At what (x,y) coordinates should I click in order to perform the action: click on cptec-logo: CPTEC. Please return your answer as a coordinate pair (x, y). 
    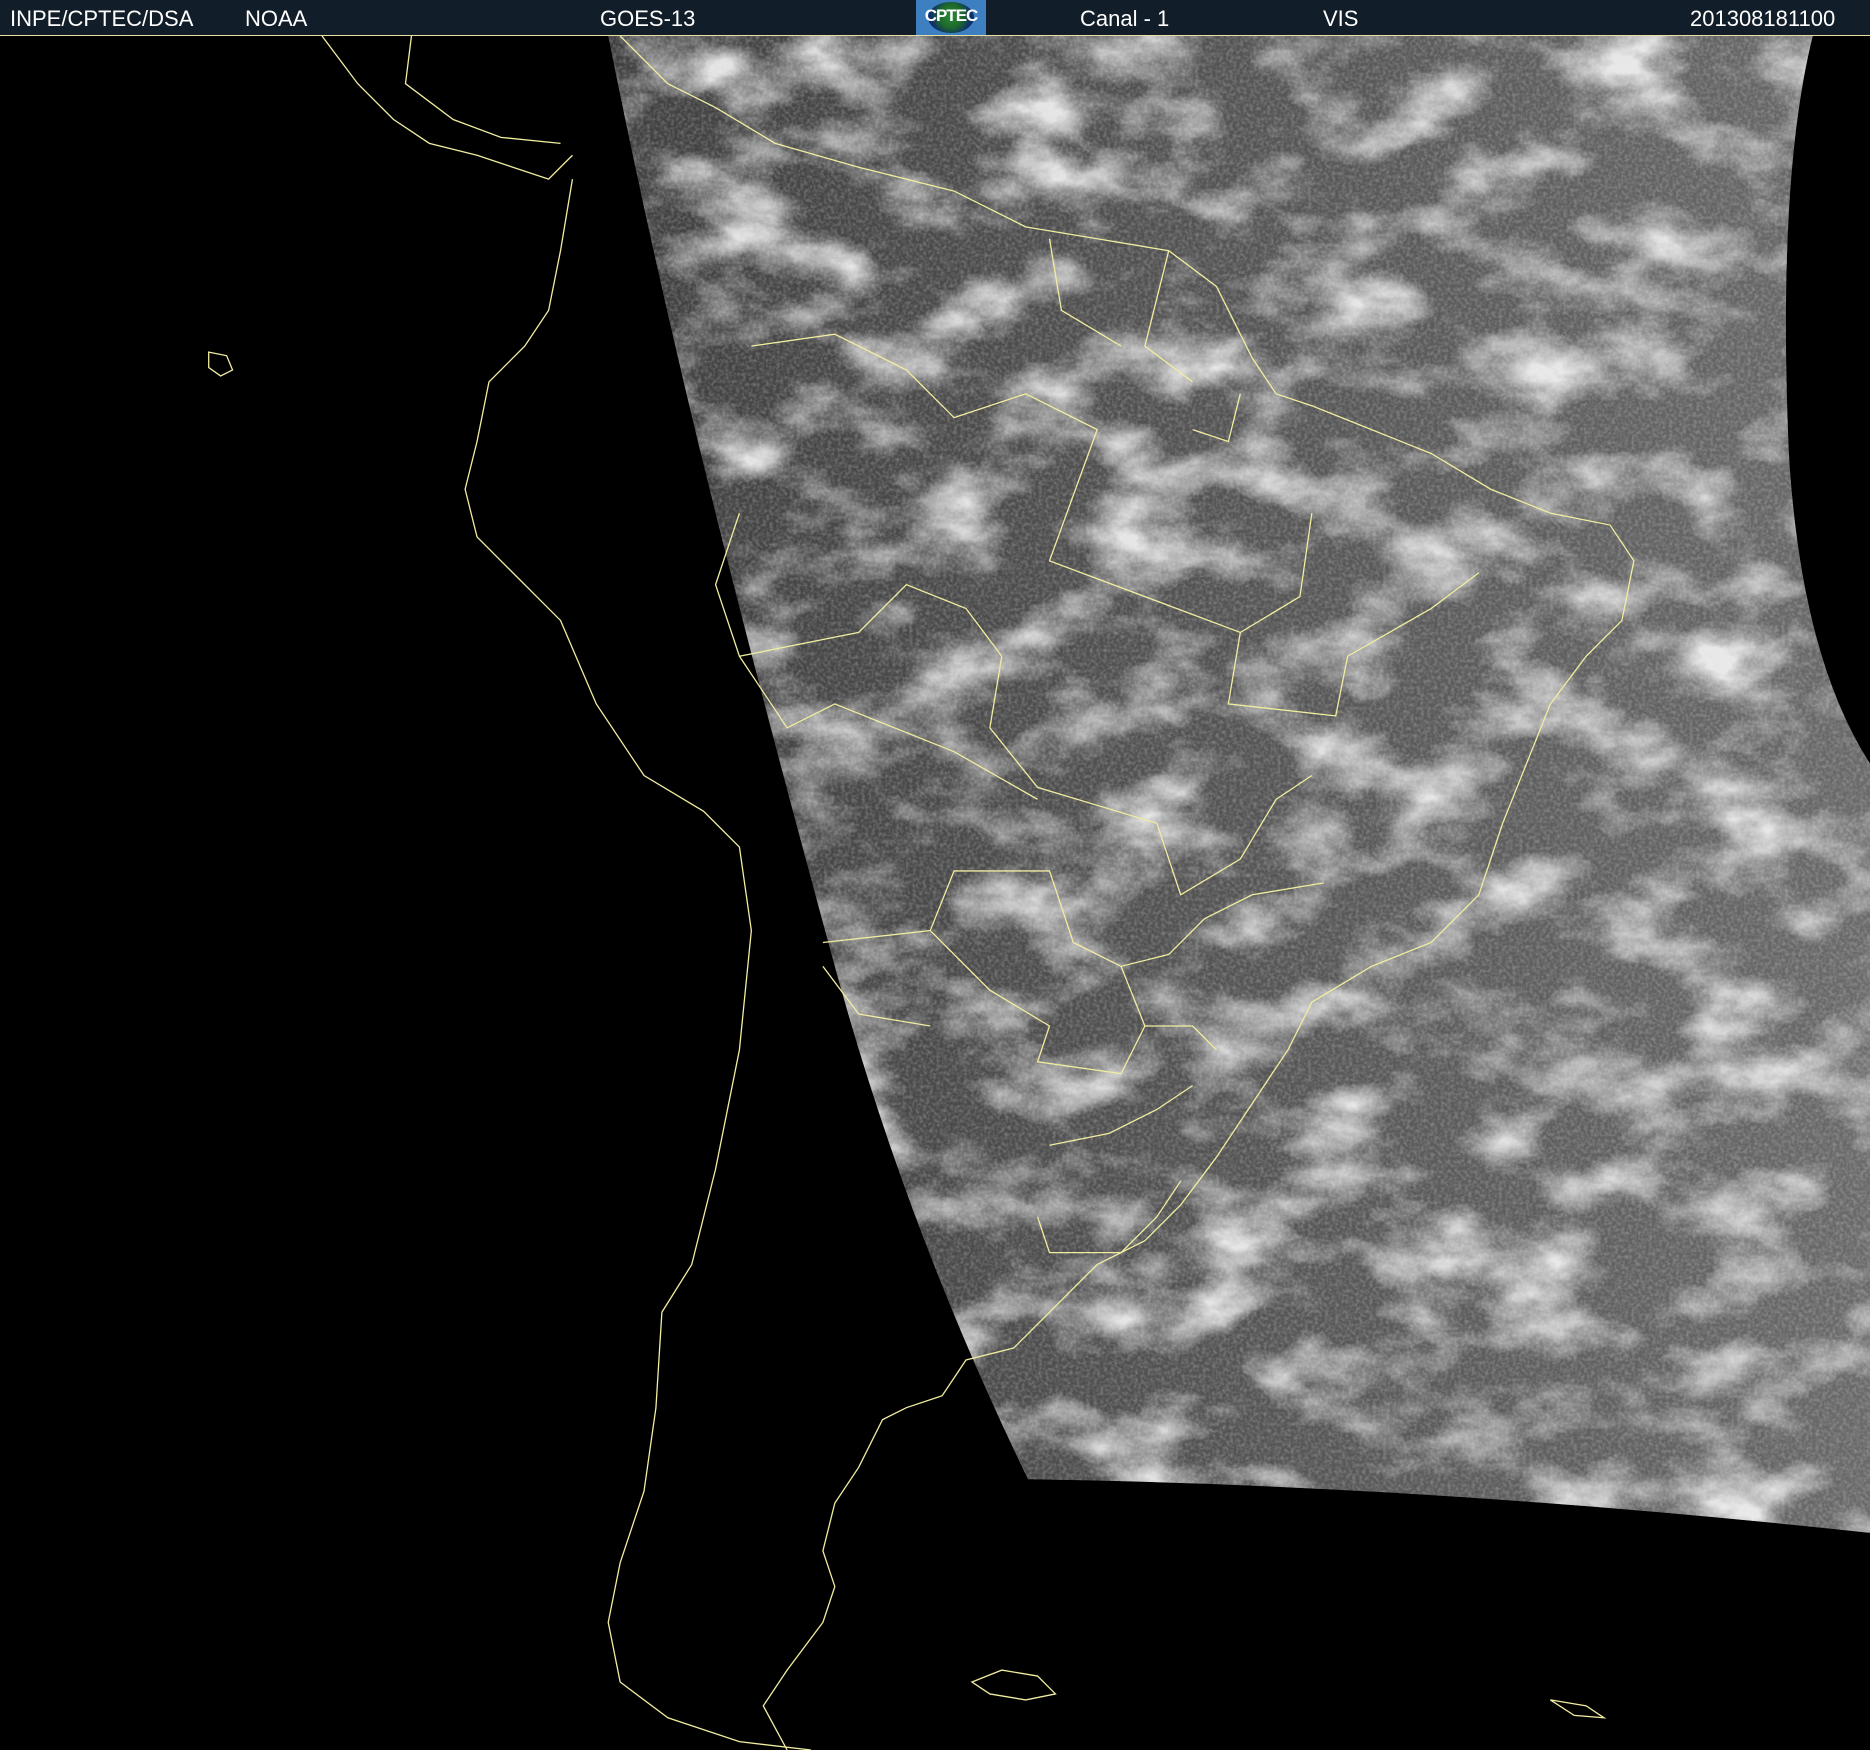
    Looking at the image, I should click on (951, 17).